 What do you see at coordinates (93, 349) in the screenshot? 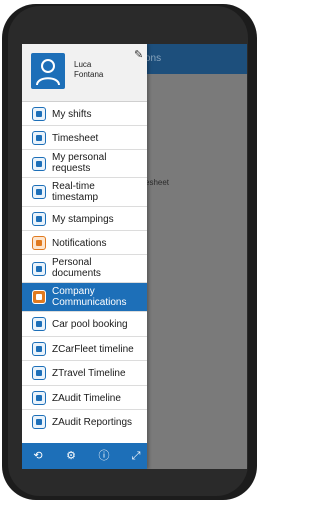
I see `menu-item-label: ZCarFleet timeline` at bounding box center [93, 349].